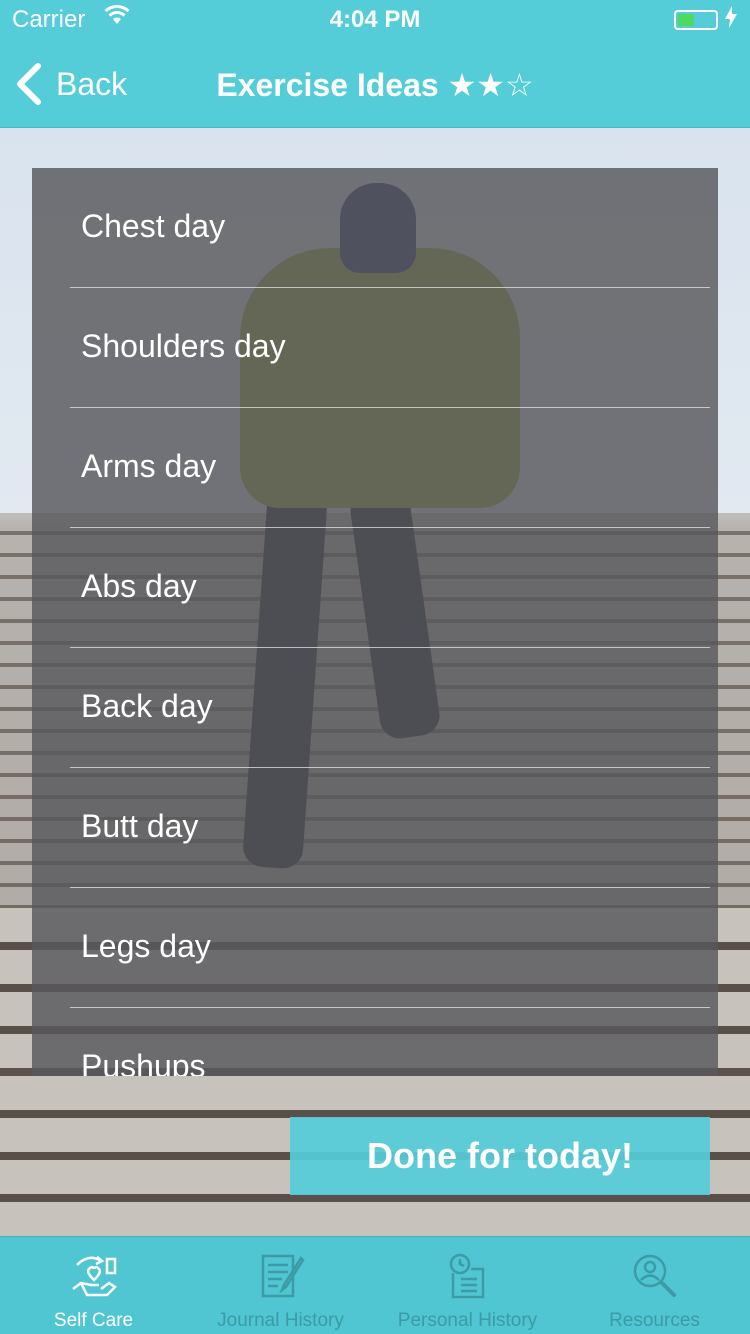 The image size is (750, 1334). I want to click on list-item-label: Butt day, so click(140, 826).